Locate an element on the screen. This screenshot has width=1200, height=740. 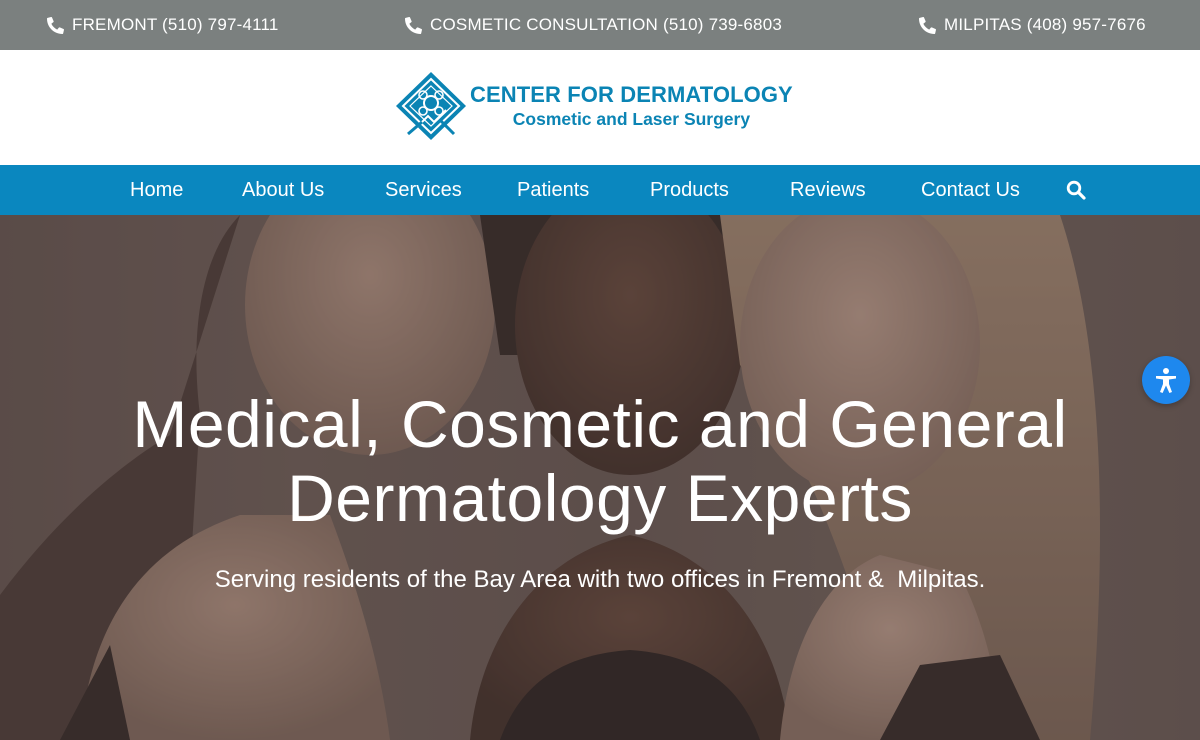
logo-subtitle: Cosmetic and Laser Surgery is located at coordinates (631, 119).